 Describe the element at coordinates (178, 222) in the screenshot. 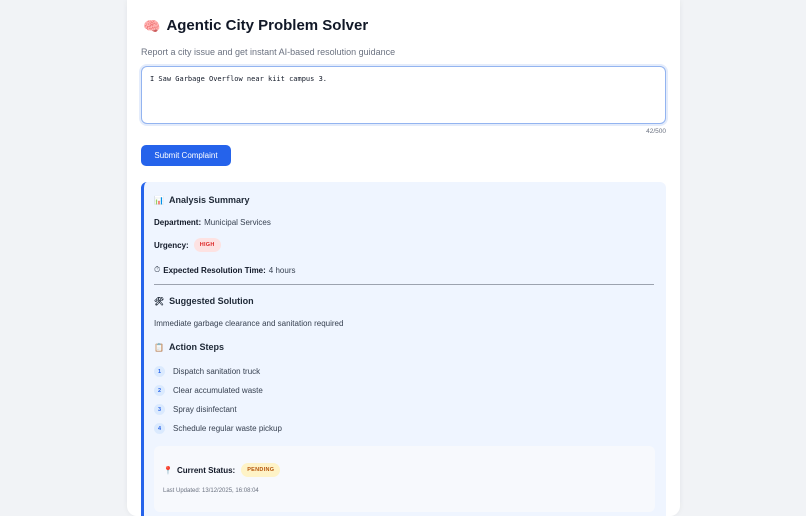

I see `department-label: Department:` at that location.